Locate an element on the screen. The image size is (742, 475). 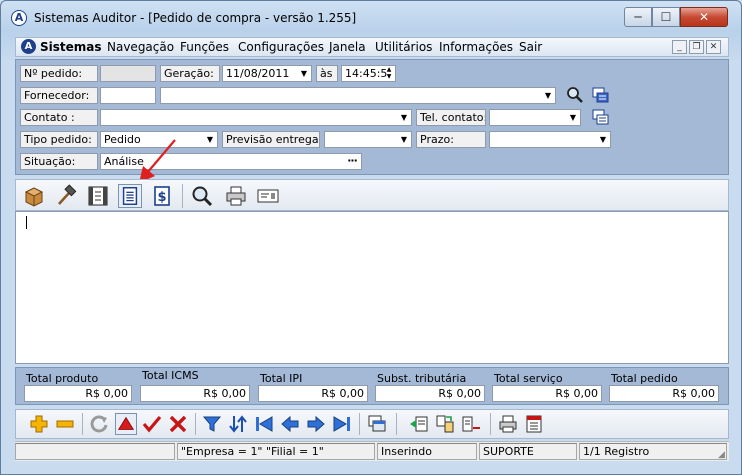
total-service-value: R$ 0,00 is located at coordinates (547, 393).